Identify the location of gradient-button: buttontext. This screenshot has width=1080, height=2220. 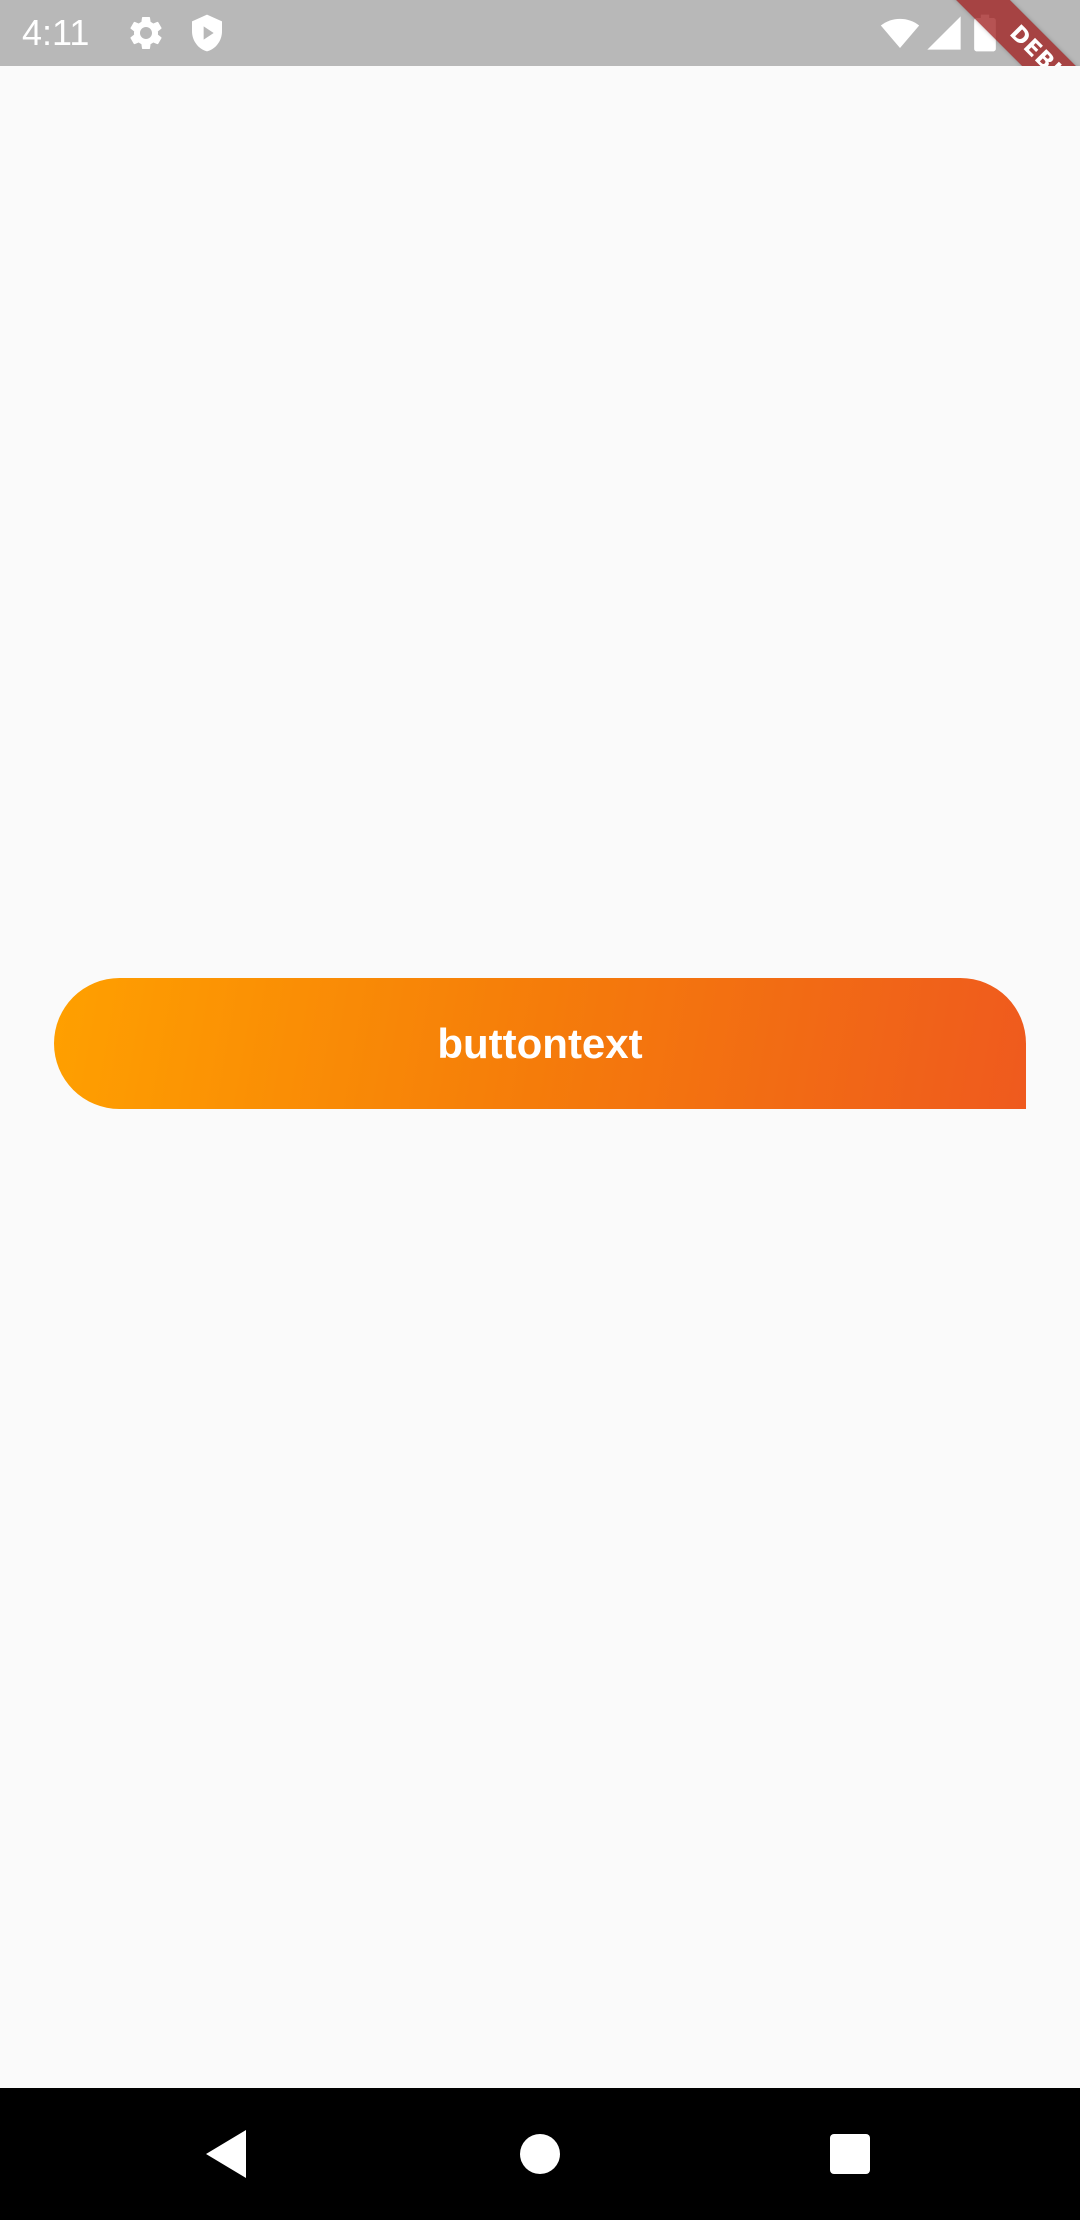
(540, 1043).